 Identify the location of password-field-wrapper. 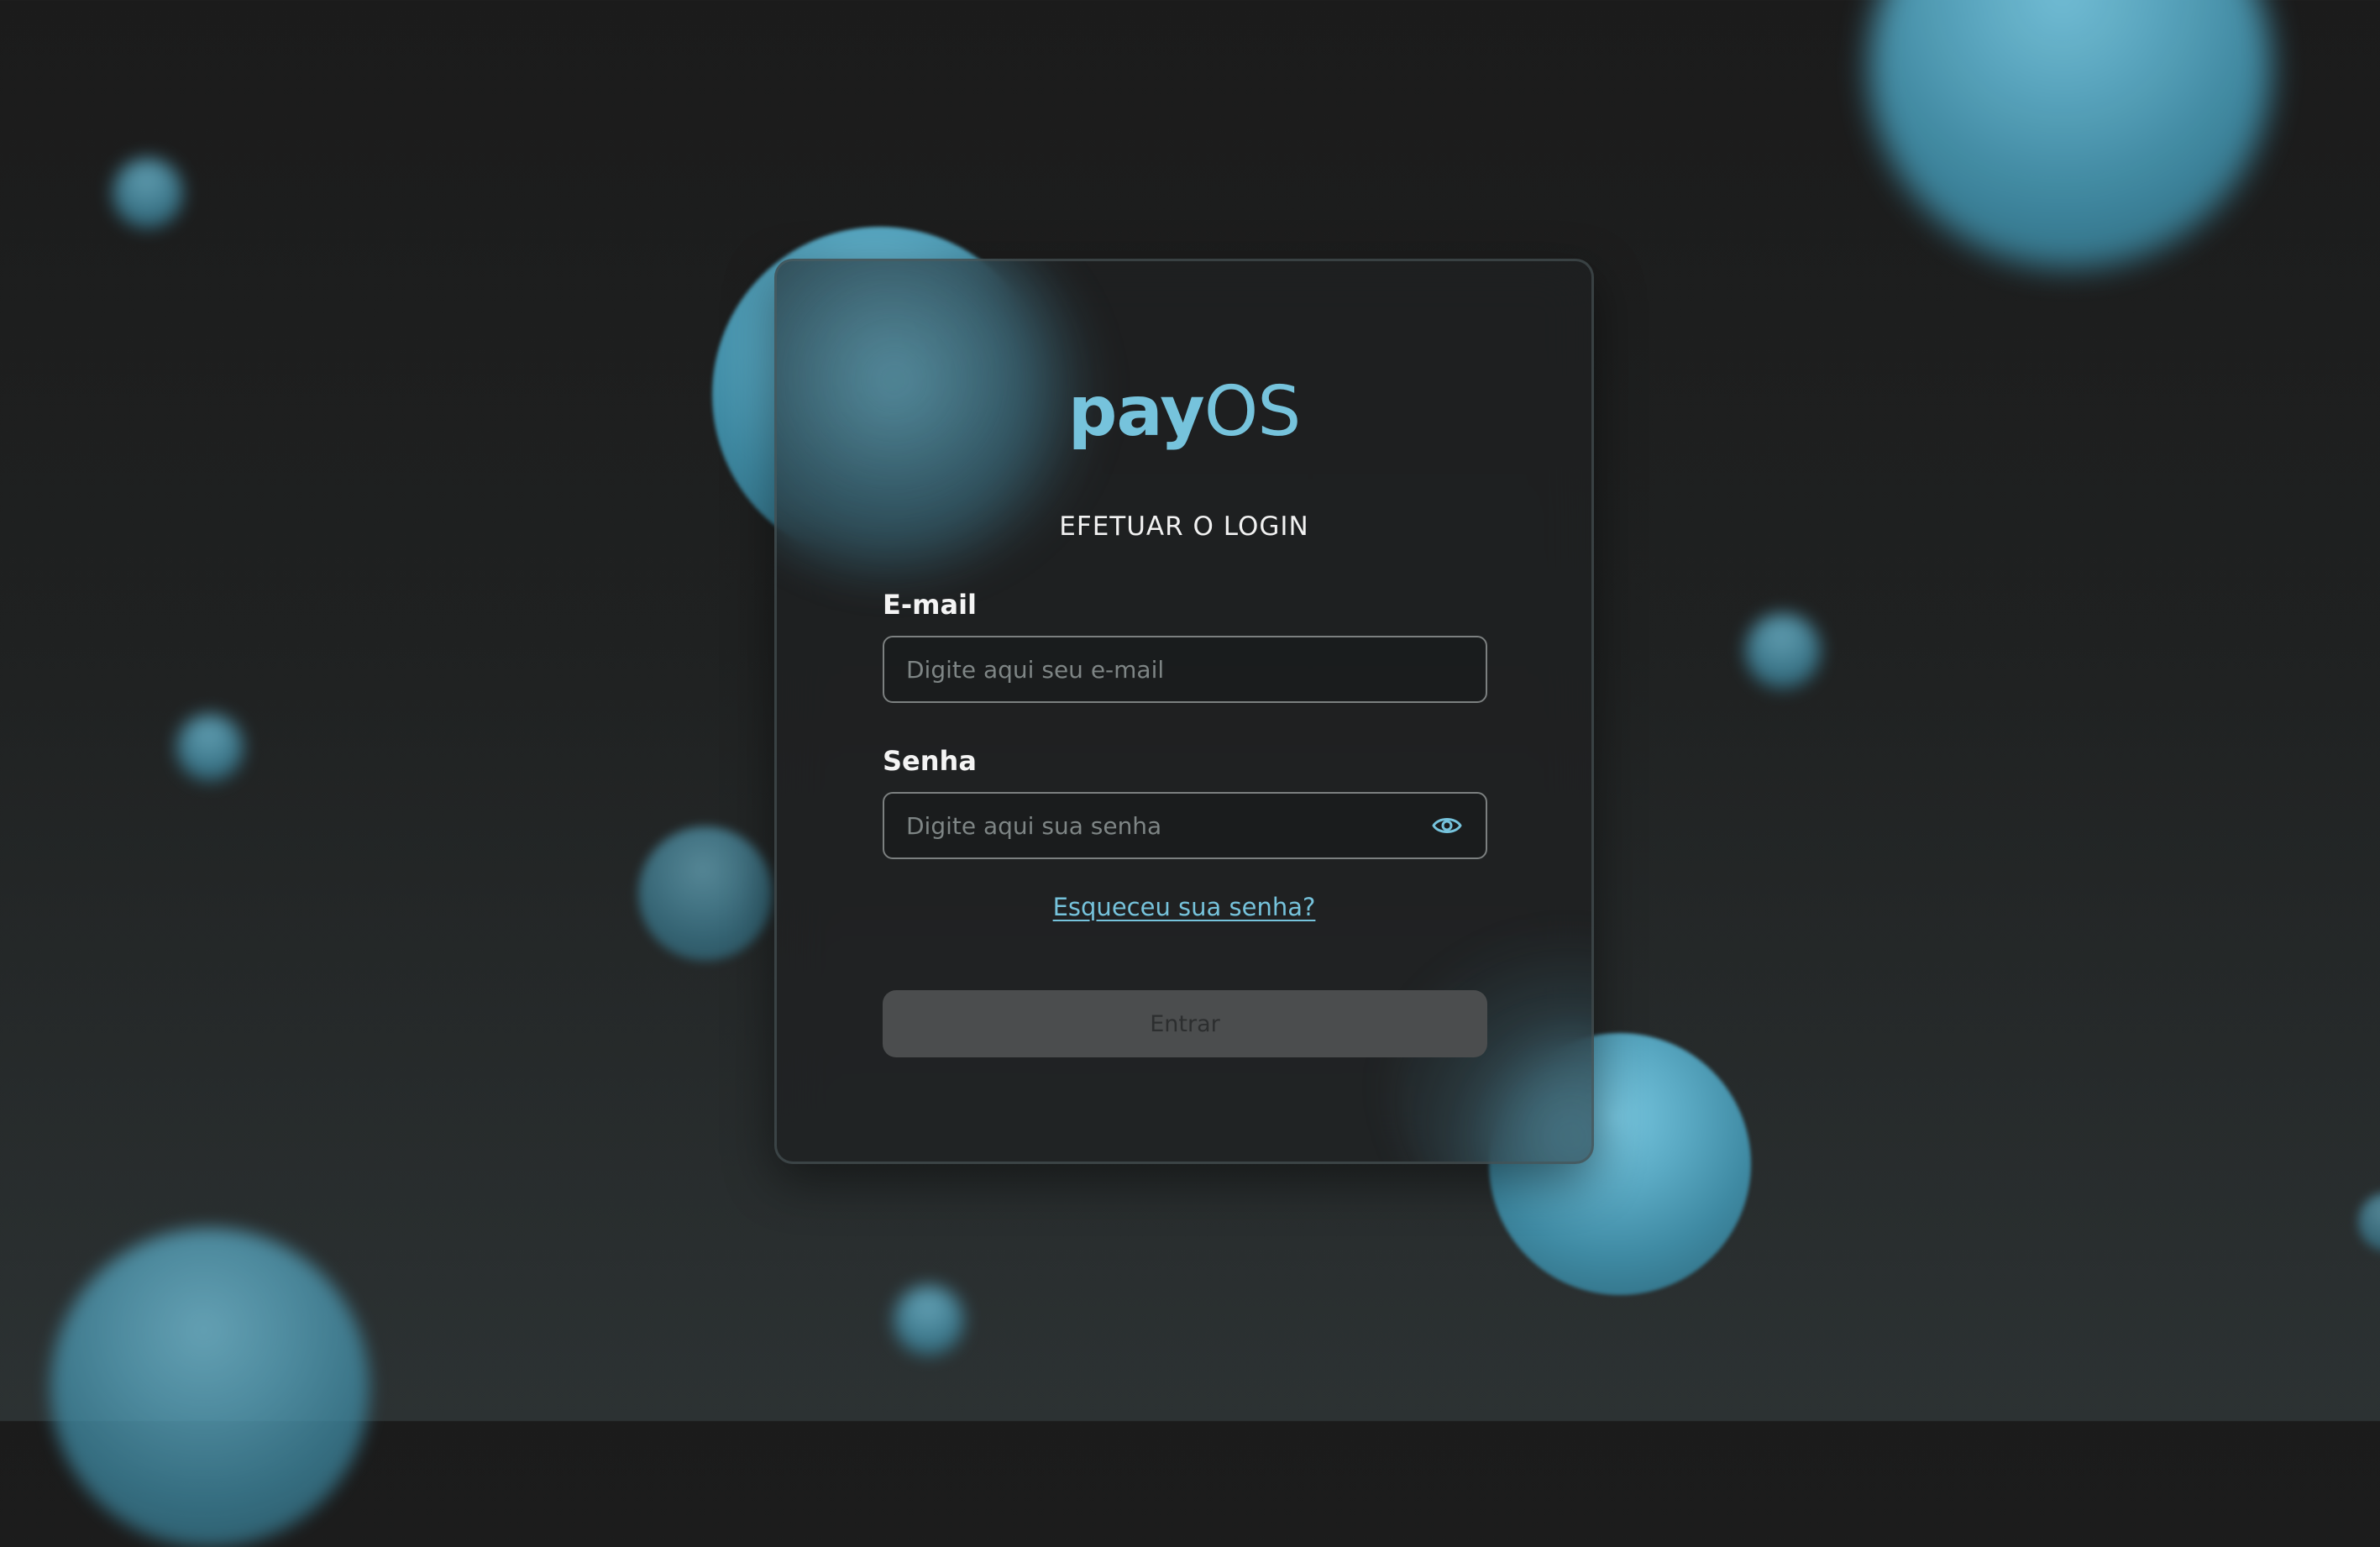
(1185, 825).